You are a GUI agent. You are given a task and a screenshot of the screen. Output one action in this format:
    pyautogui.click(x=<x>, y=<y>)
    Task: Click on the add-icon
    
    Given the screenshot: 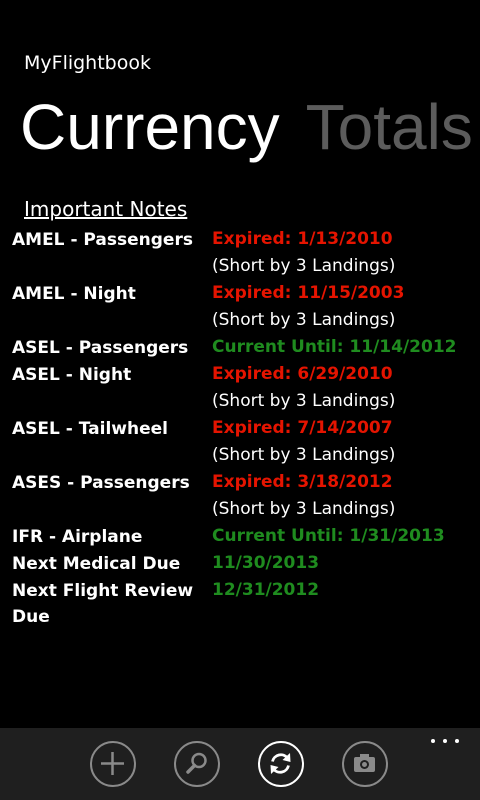 What is the action you would take?
    pyautogui.click(x=112, y=763)
    